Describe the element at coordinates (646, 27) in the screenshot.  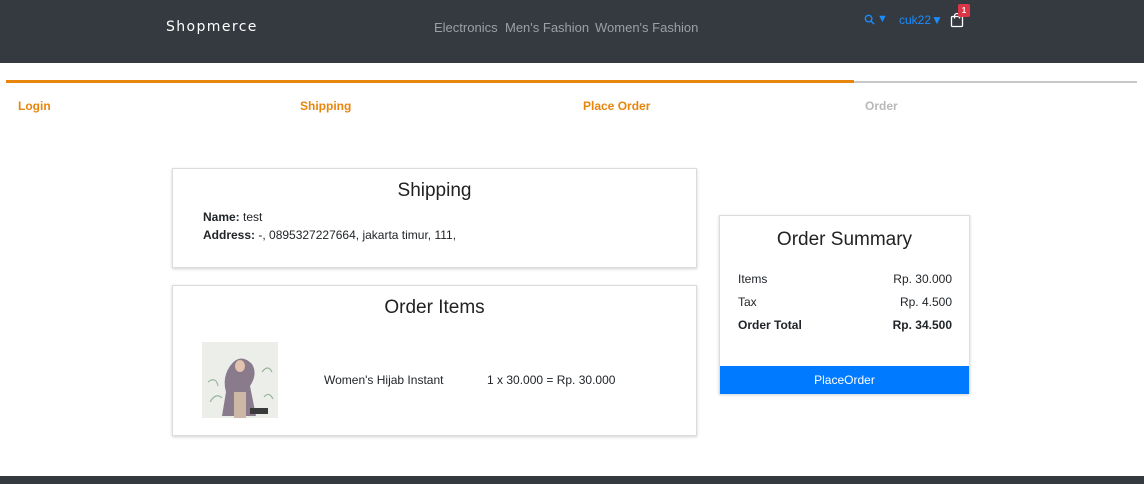
I see `nav-link-womens-fashion: Women's Fashion` at that location.